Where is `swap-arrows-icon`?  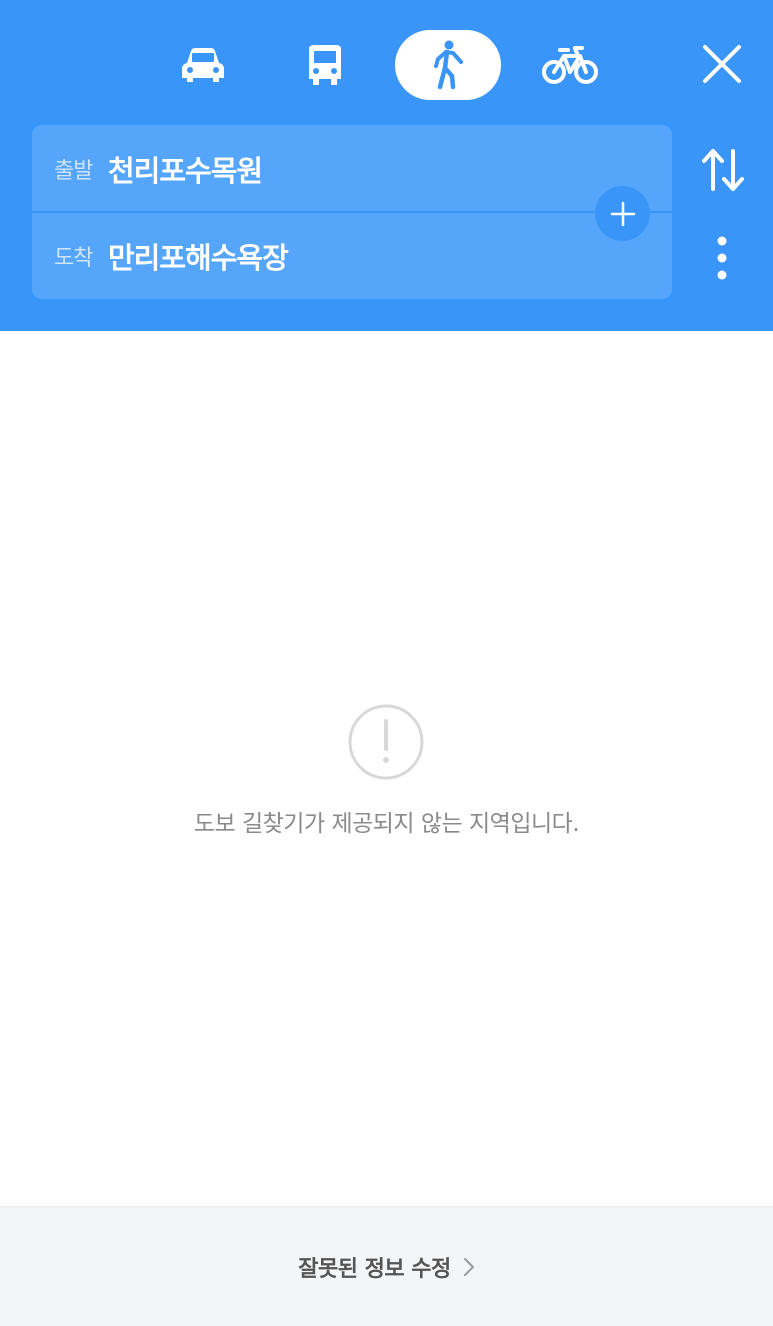
swap-arrows-icon is located at coordinates (723, 170).